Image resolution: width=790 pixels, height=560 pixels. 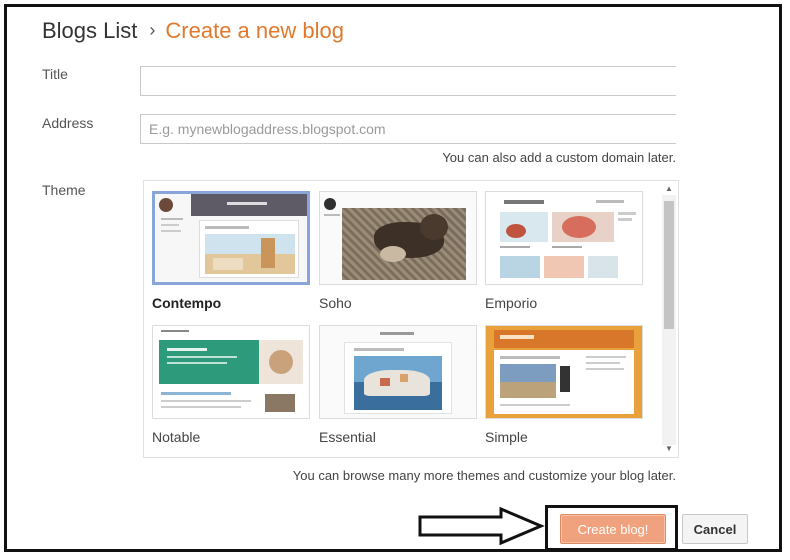 I want to click on address-input, so click(x=408, y=129).